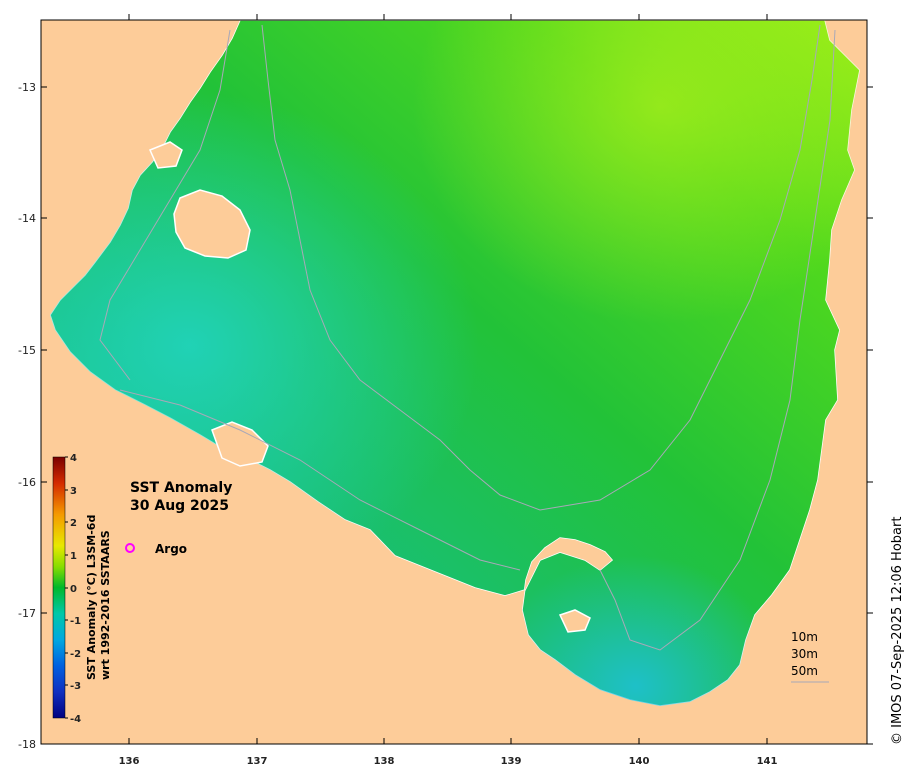  What do you see at coordinates (804, 637) in the screenshot?
I see `contour-legend-10m: 10m` at bounding box center [804, 637].